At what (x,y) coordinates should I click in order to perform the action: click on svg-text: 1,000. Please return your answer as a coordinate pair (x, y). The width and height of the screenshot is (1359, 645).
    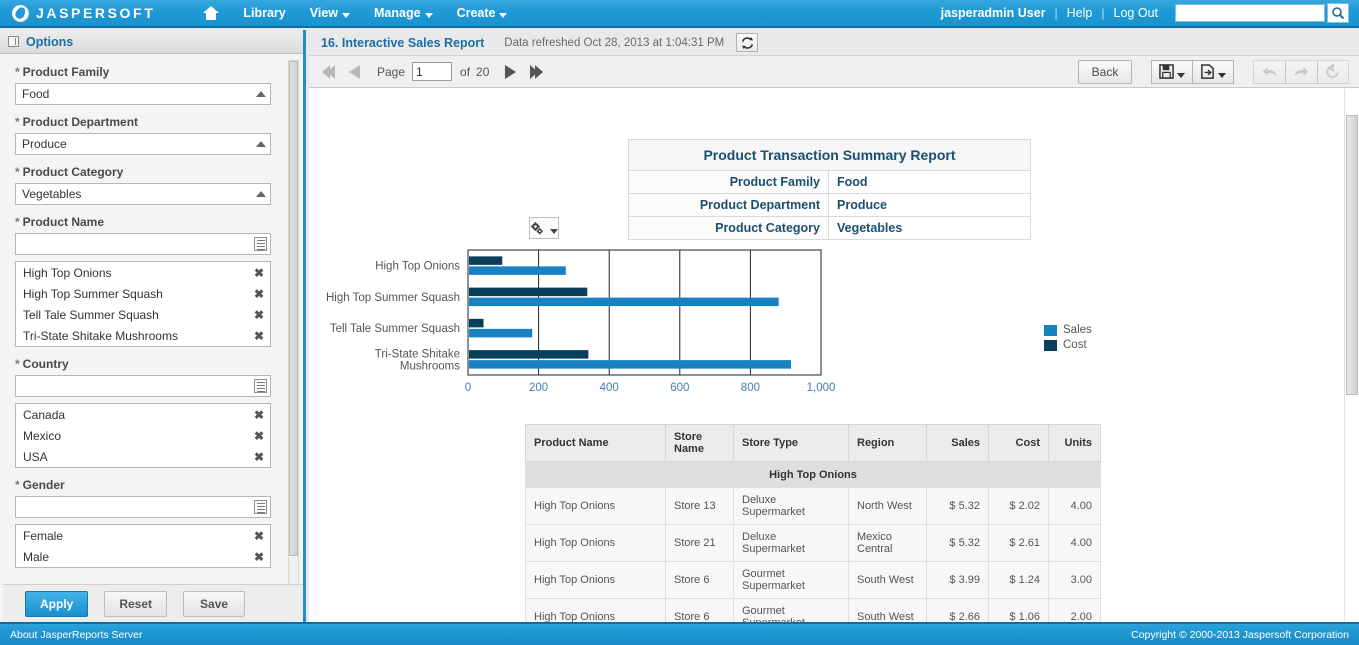
    Looking at the image, I should click on (821, 388).